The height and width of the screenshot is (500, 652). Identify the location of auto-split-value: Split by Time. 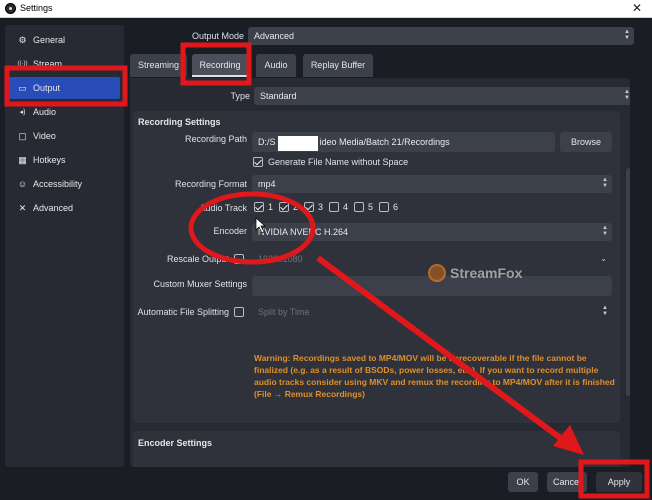
(284, 312).